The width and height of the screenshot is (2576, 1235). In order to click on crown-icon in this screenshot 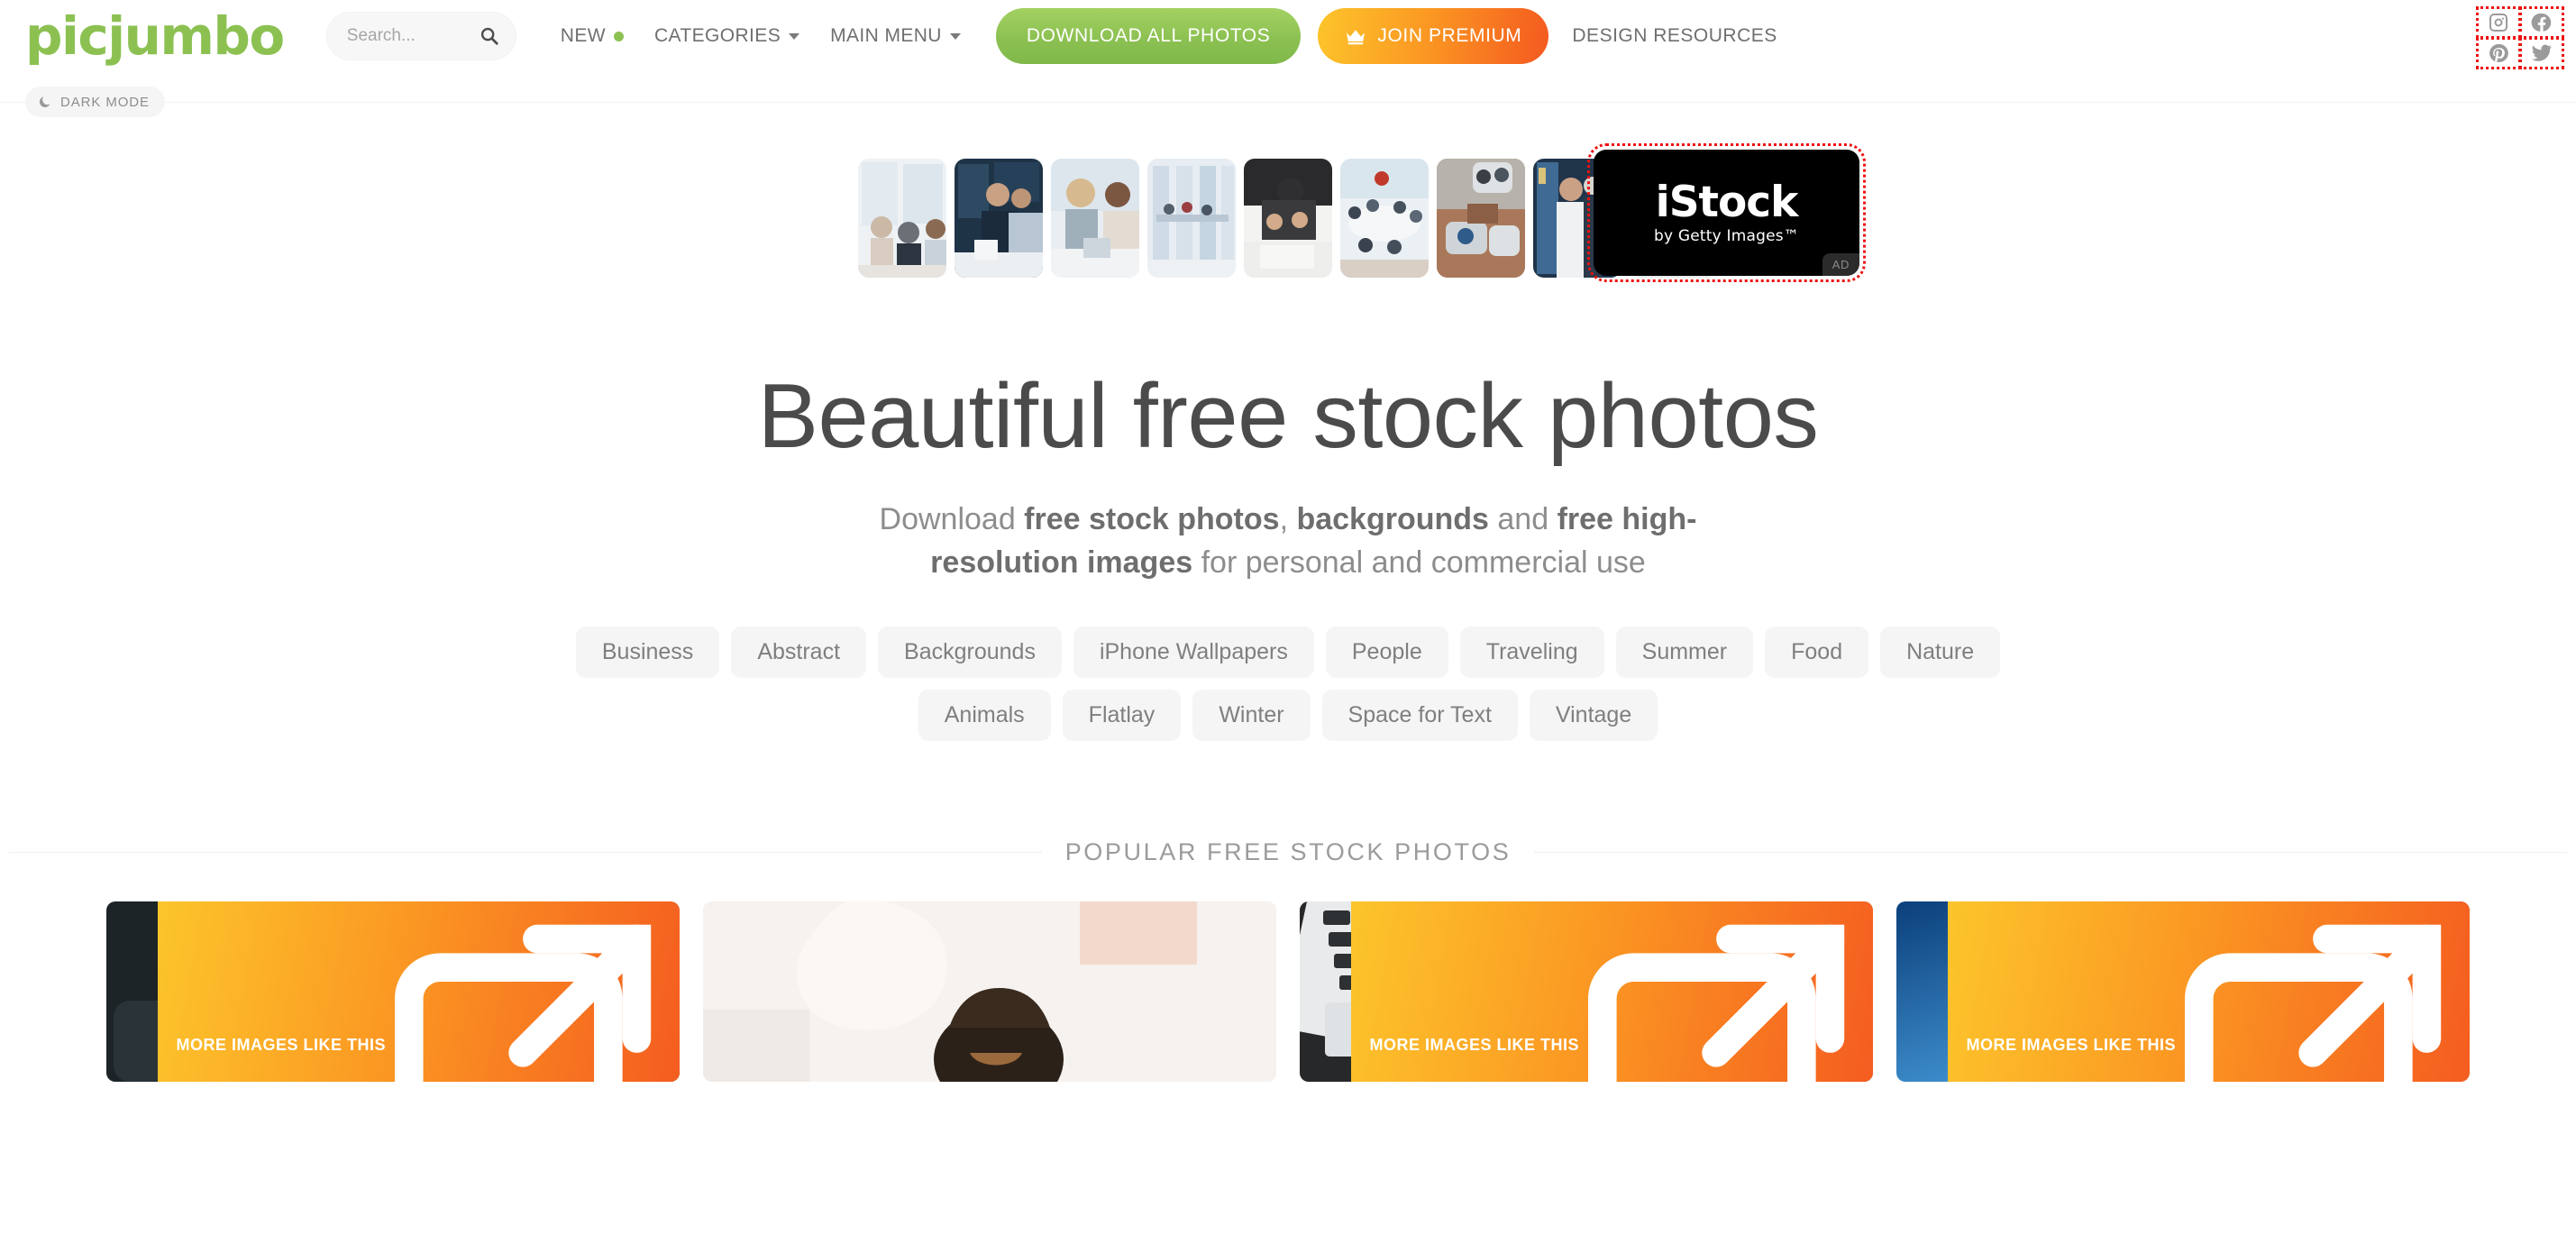, I will do `click(1356, 36)`.